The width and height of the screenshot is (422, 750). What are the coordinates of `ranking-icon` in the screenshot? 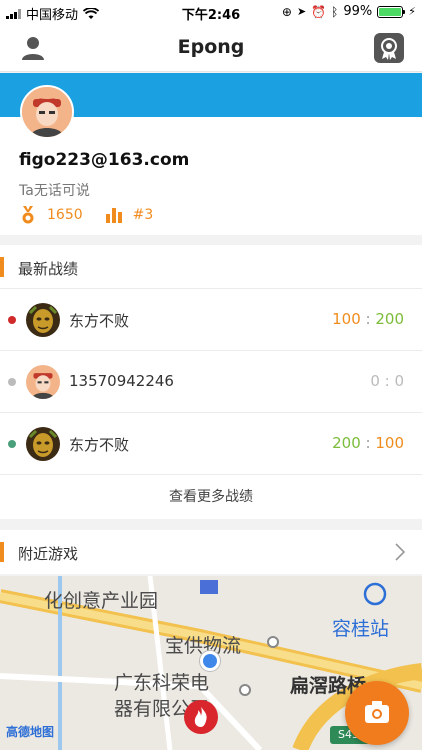 It's located at (113, 215).